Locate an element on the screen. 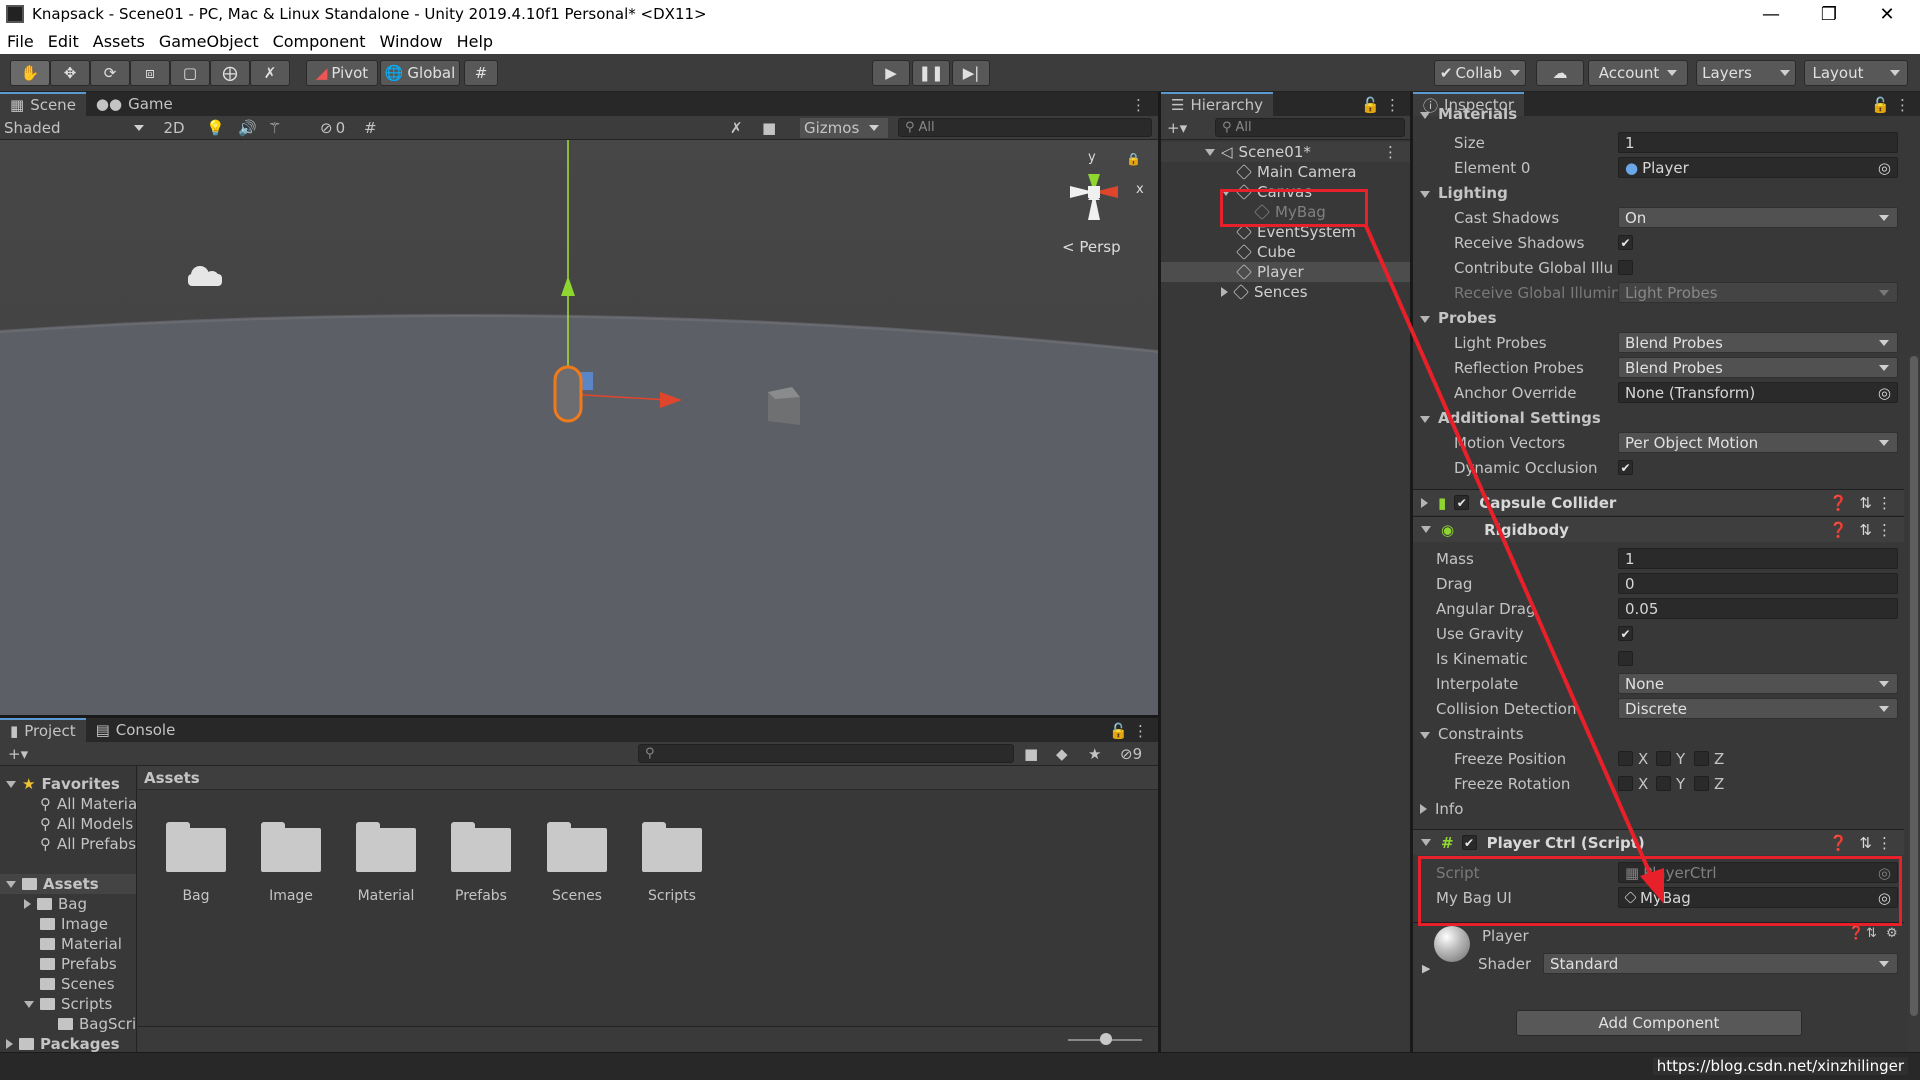 This screenshot has width=1920, height=1080. tree-folder-material: Material is located at coordinates (81, 944).